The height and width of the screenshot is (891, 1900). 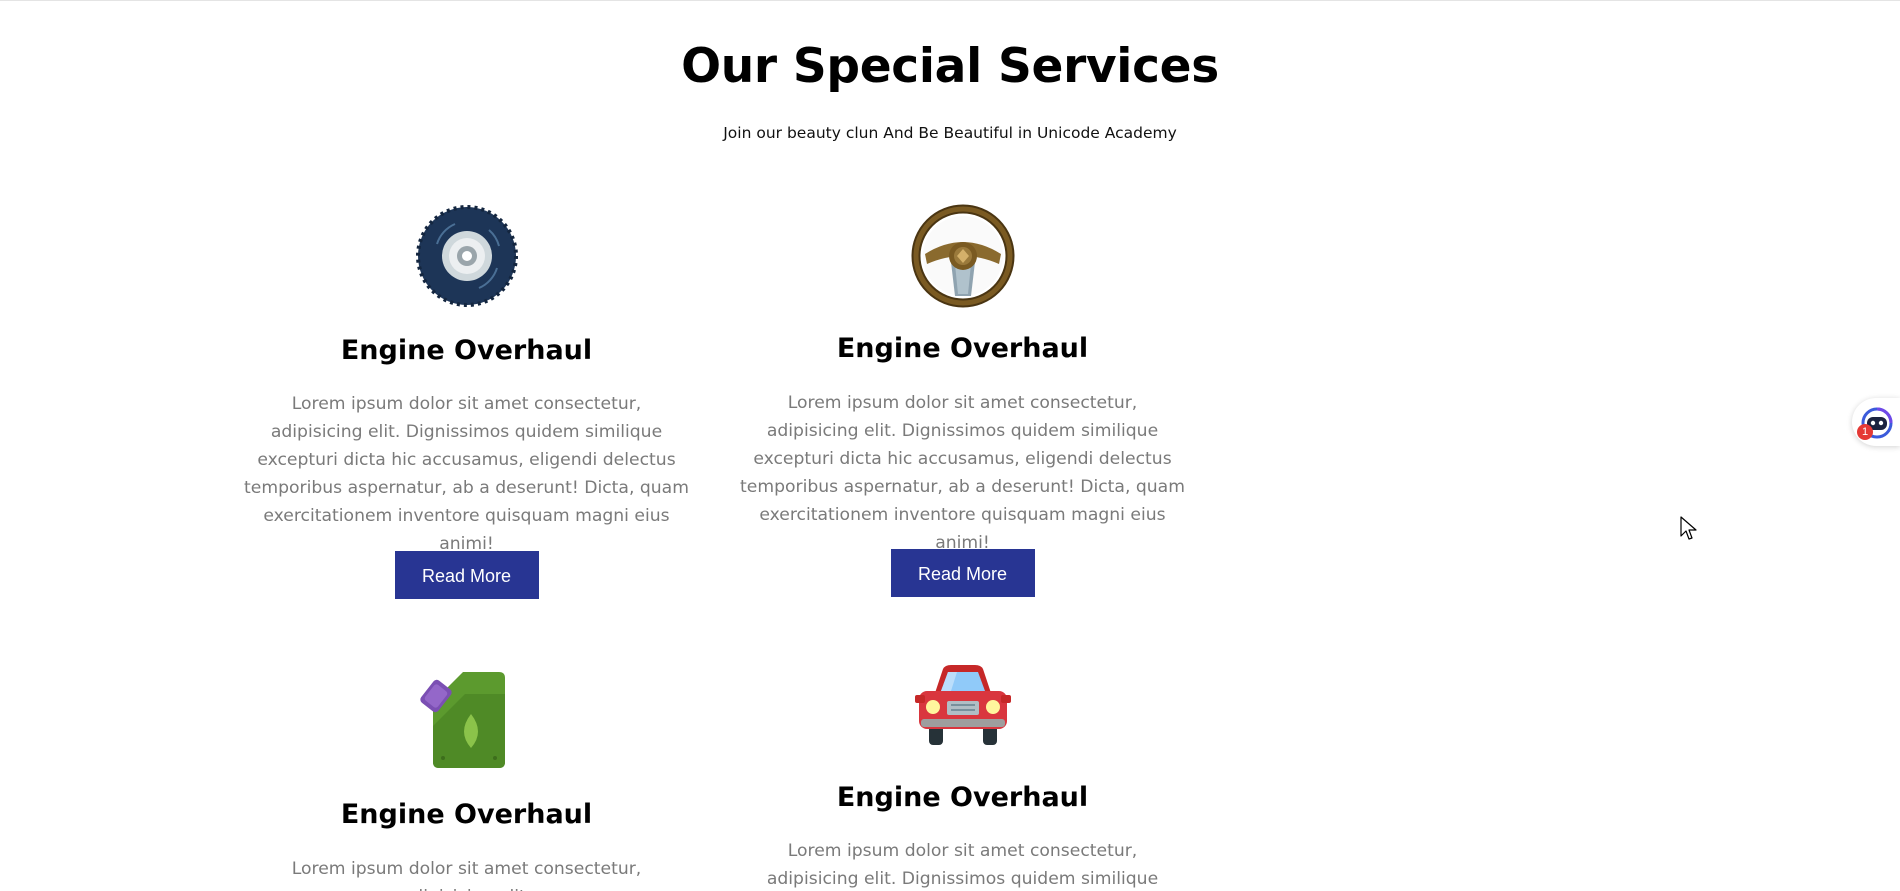 I want to click on notification-badge: 1, so click(x=1865, y=432).